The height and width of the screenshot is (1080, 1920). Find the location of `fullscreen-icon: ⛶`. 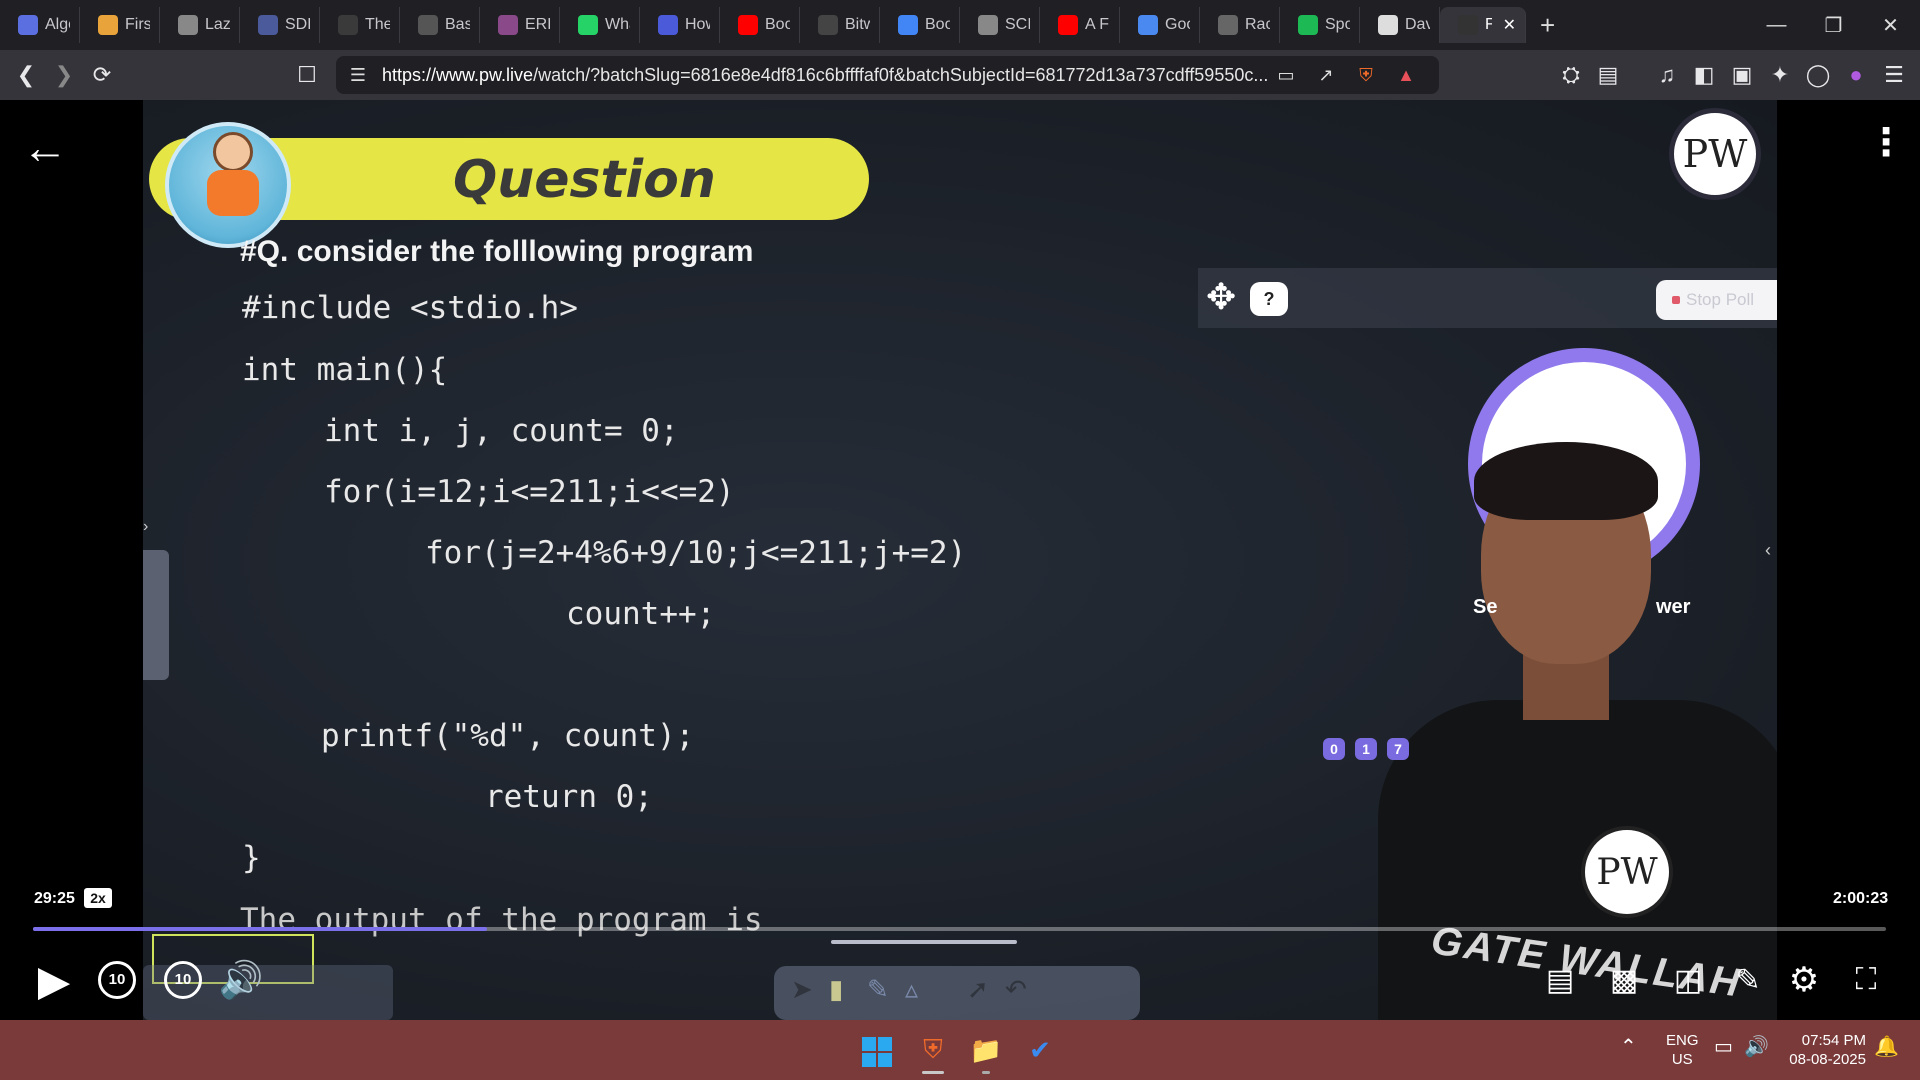

fullscreen-icon: ⛶ is located at coordinates (1866, 980).